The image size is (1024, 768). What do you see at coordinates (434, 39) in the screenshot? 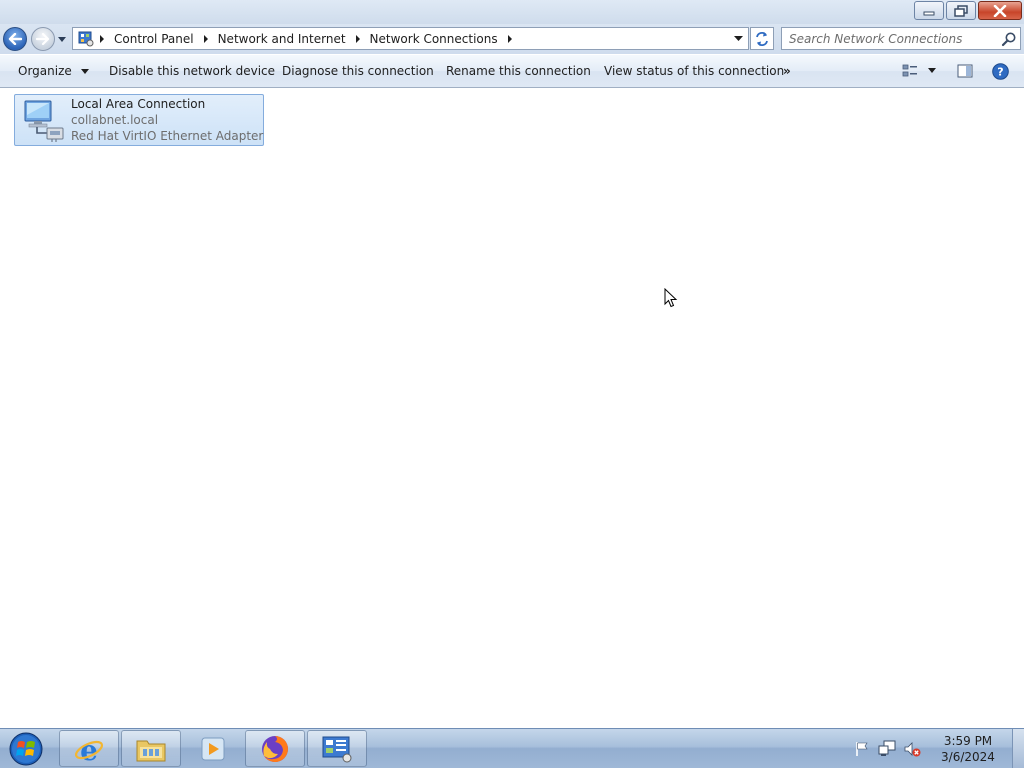
I see `breadcrumb-network-connections: Network Connections` at bounding box center [434, 39].